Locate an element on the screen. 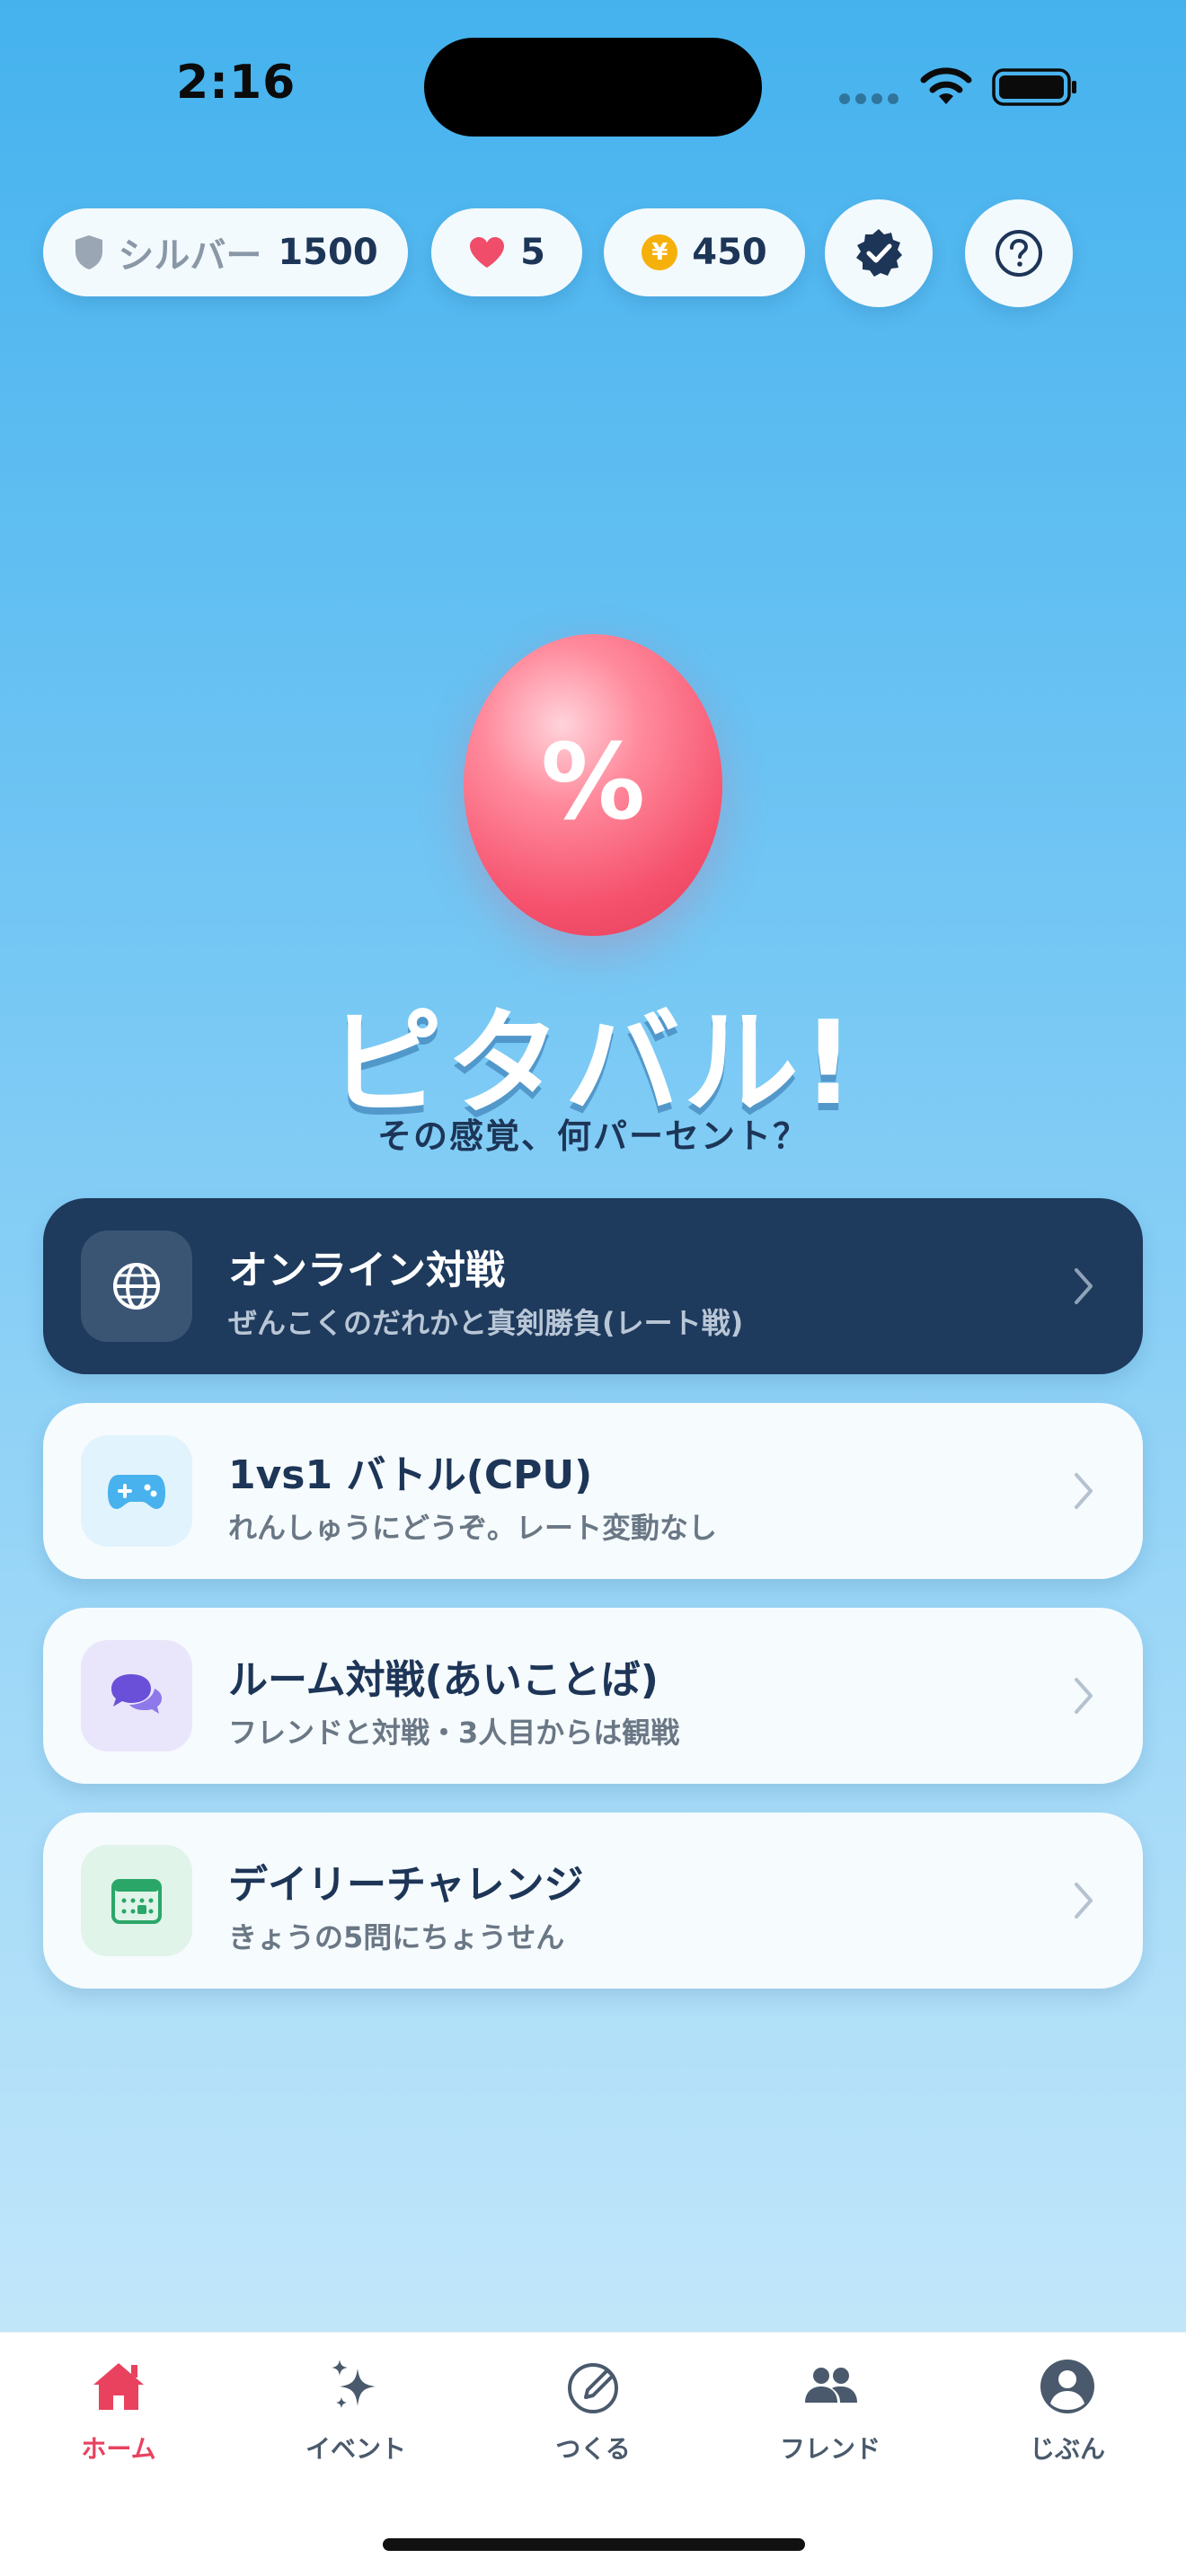 The height and width of the screenshot is (2576, 1186). chat-bubbles-icon is located at coordinates (136, 1695).